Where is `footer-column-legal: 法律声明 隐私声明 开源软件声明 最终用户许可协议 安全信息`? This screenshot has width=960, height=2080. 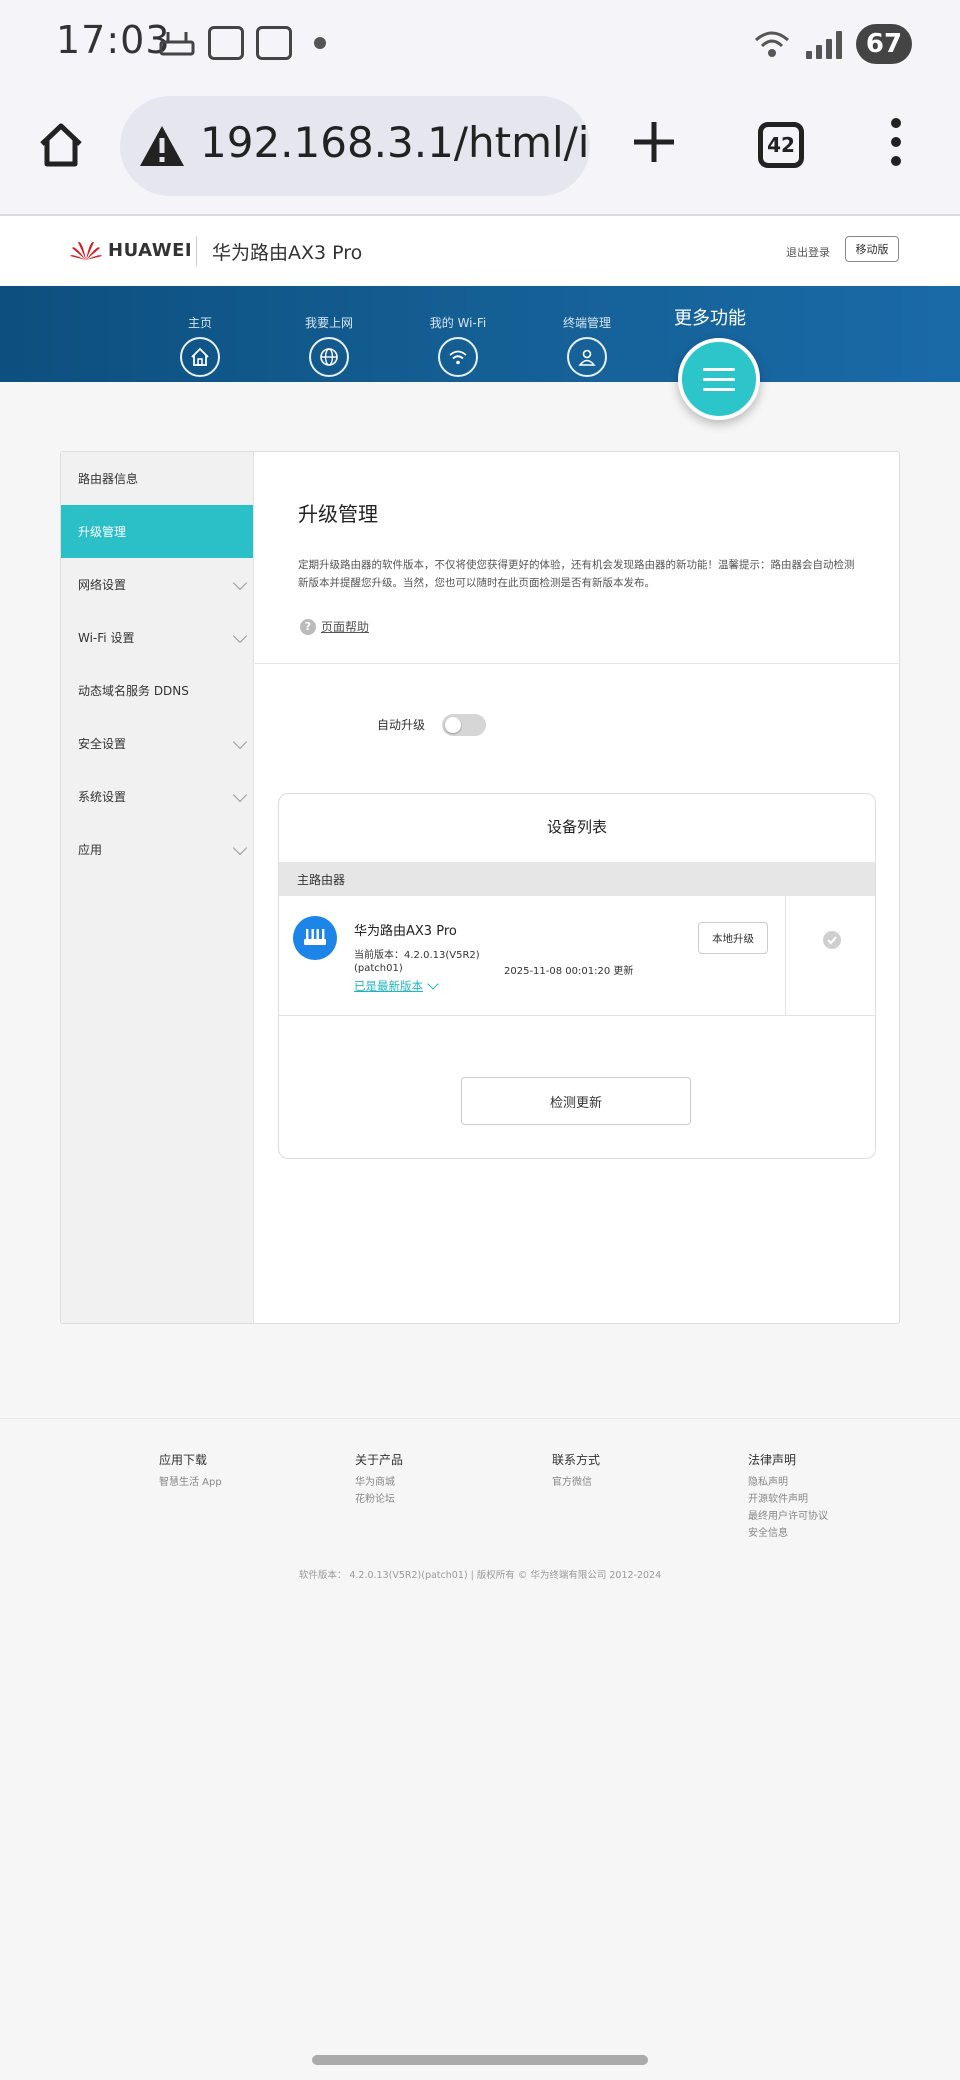 footer-column-legal: 法律声明 隐私声明 开源软件声明 最终用户许可协议 安全信息 is located at coordinates (828, 1496).